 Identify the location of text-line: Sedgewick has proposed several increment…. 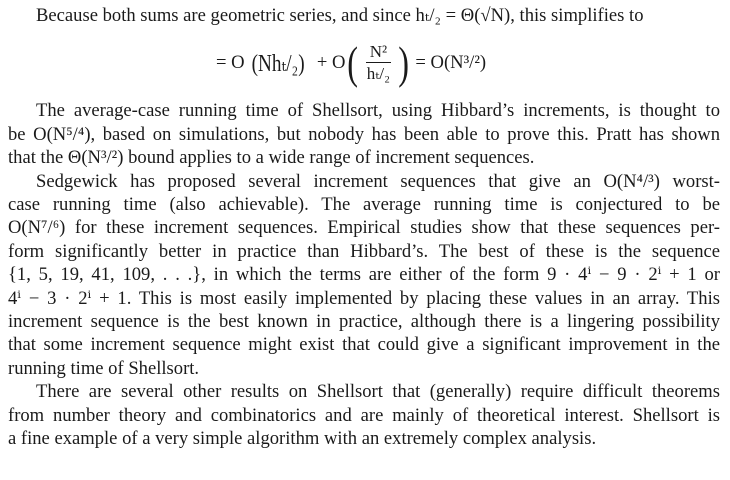
(378, 181).